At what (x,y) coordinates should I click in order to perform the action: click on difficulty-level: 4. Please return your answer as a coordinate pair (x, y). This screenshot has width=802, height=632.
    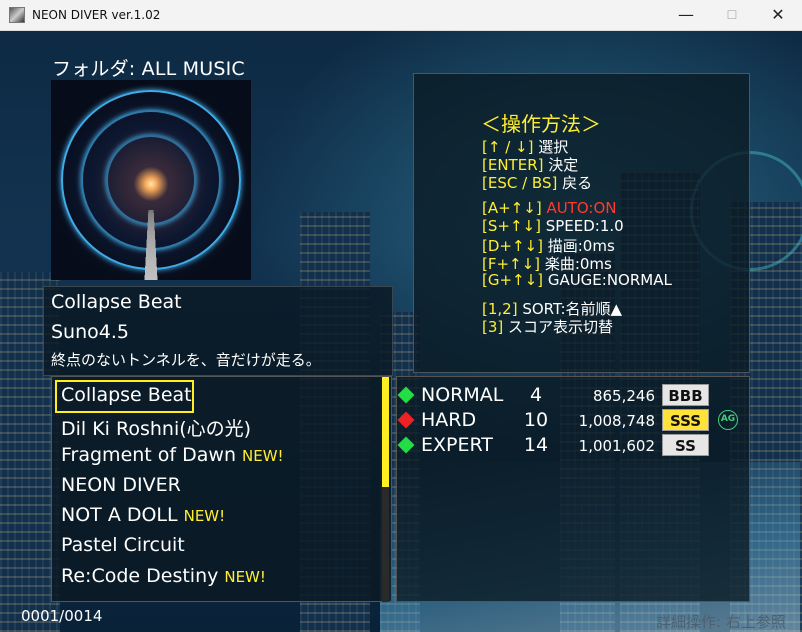
    Looking at the image, I should click on (536, 395).